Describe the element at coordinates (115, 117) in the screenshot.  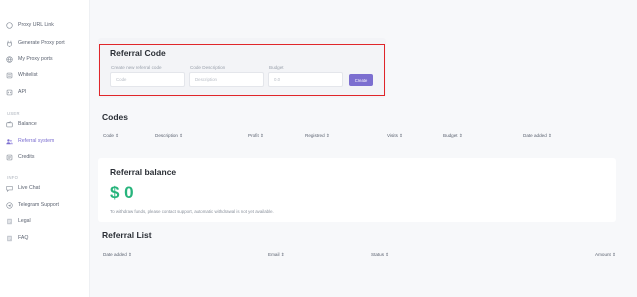
I see `codes-title: Codes` at that location.